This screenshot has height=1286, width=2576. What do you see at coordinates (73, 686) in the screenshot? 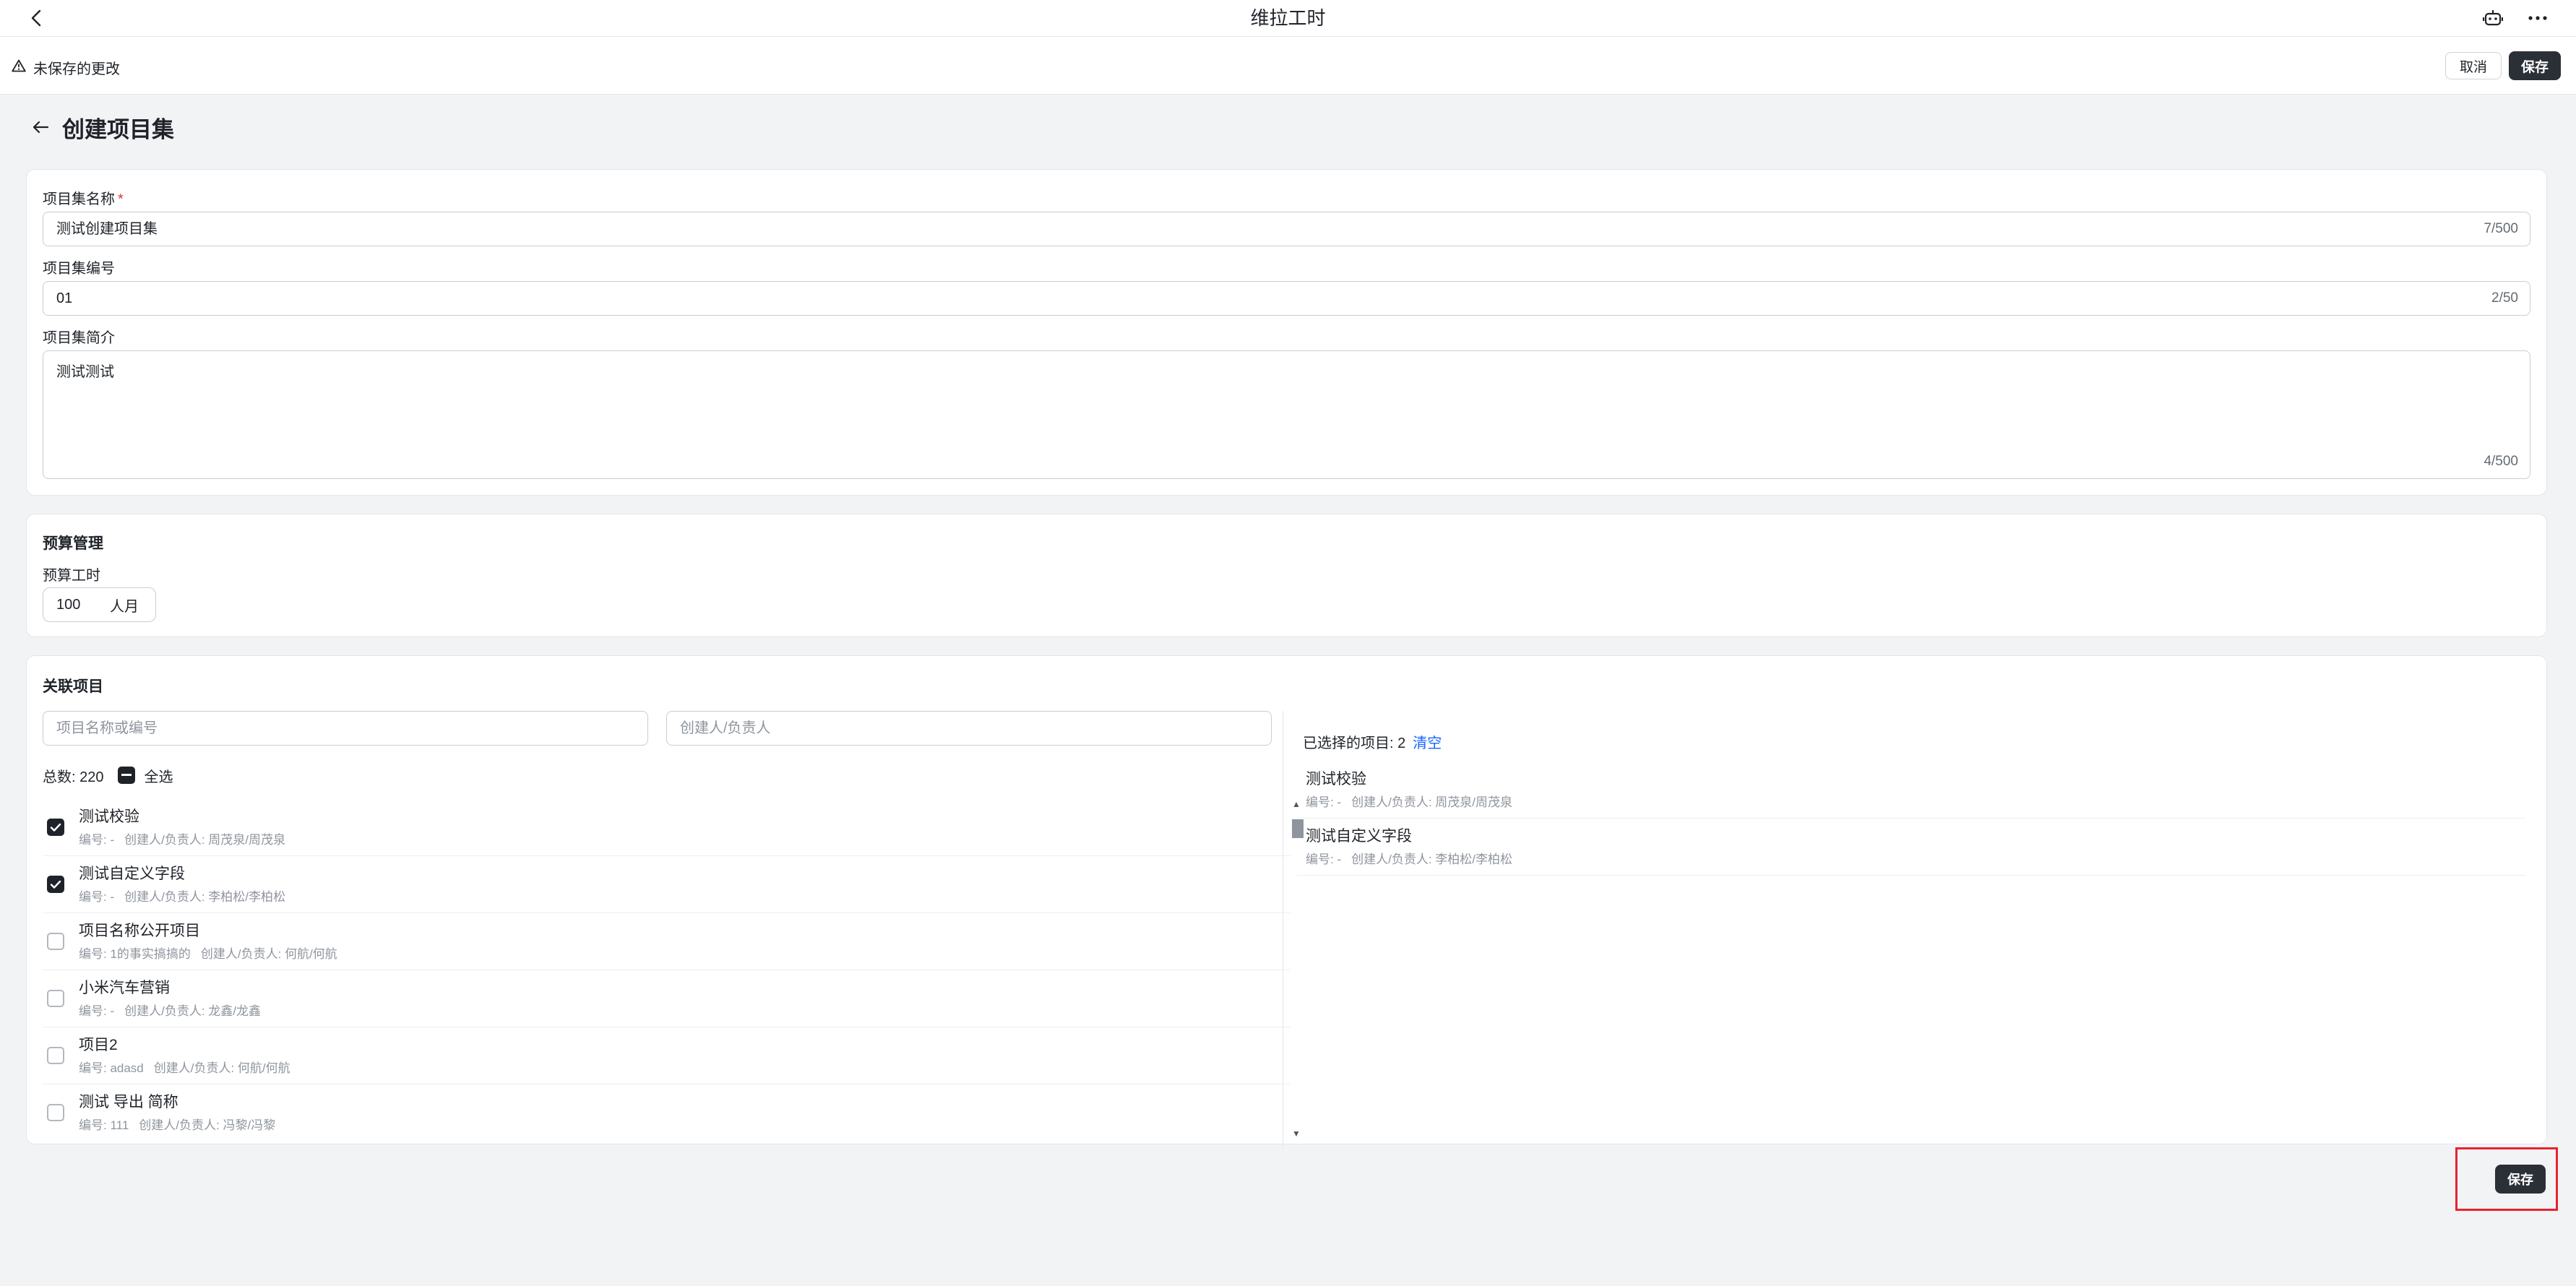
I see `related-section-title: 关联项目` at bounding box center [73, 686].